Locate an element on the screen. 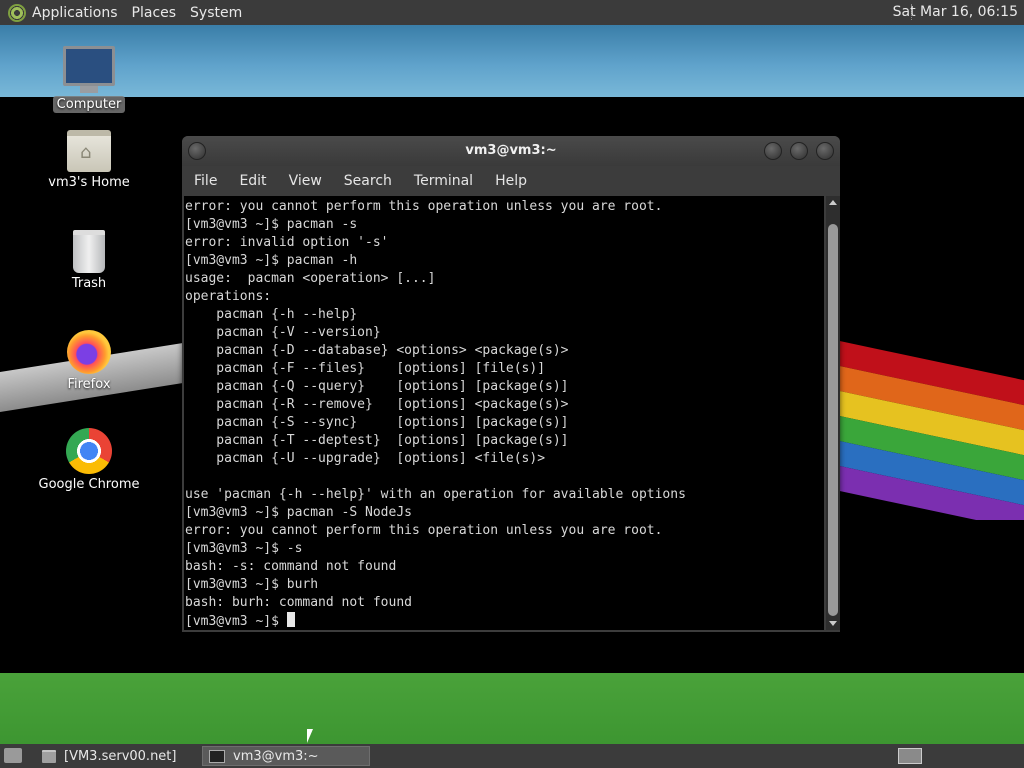  terminal-icon is located at coordinates (217, 756).